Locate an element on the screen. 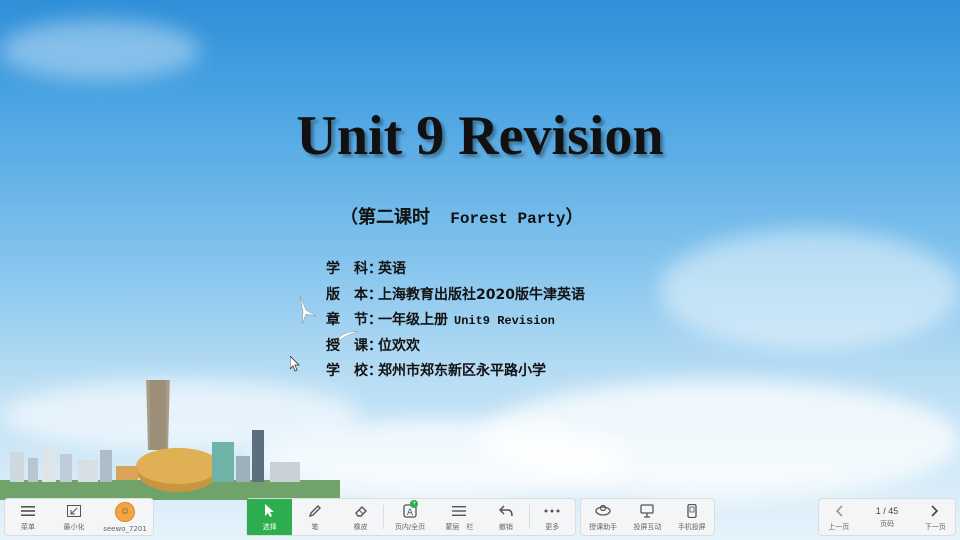 The image size is (960, 540). toolbar-tools: 授课助手 投屏互动 手机投屏 is located at coordinates (647, 517).